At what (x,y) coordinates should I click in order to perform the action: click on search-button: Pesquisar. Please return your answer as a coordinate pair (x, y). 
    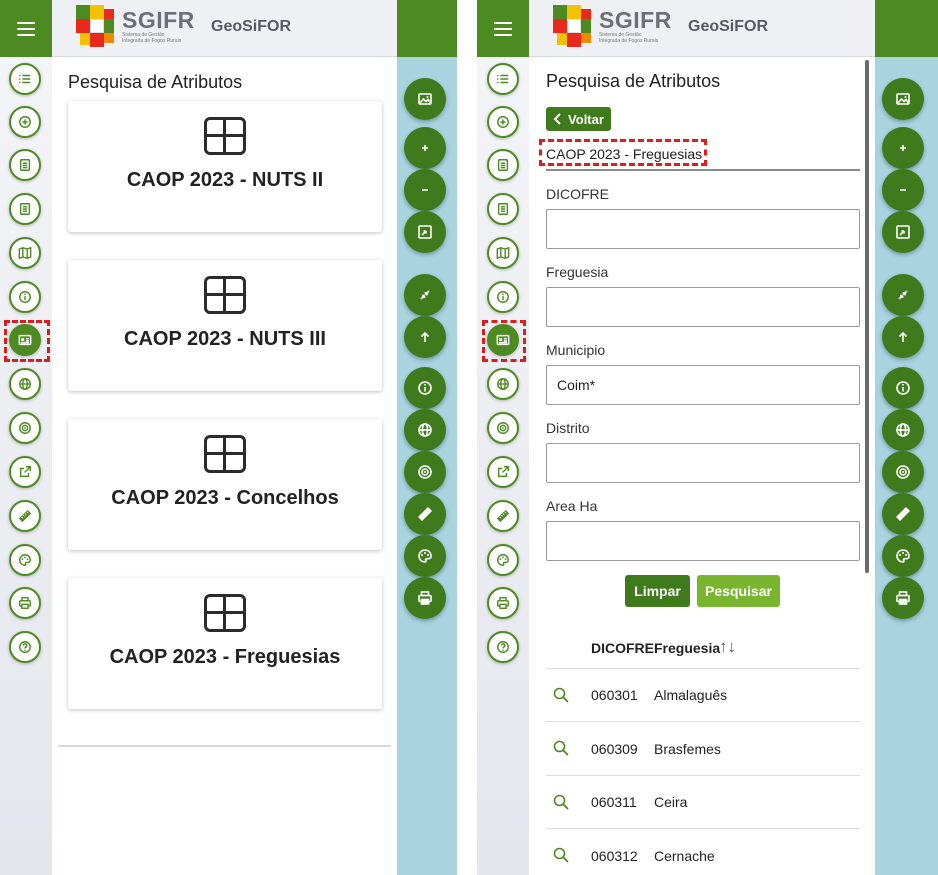
    Looking at the image, I should click on (738, 591).